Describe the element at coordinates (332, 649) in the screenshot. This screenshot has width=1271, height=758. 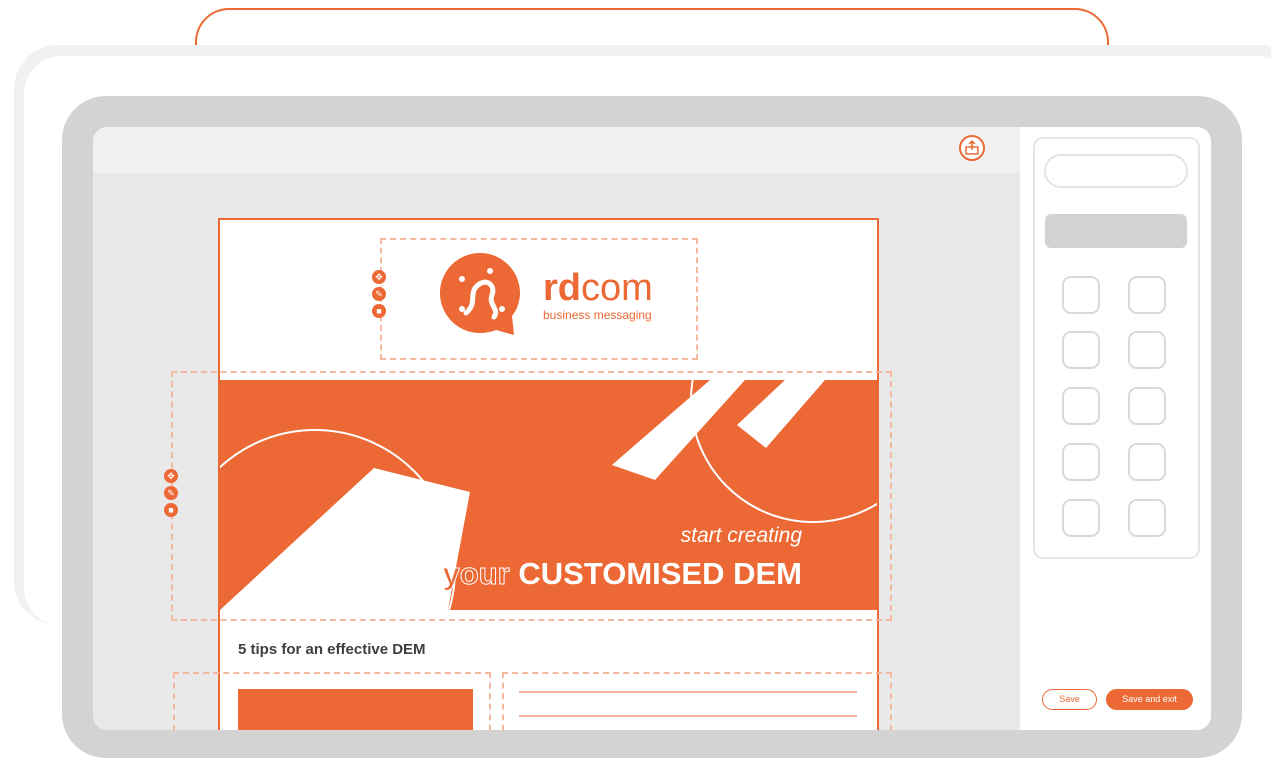
I see `article-title: 5 tips for an effective DEM` at that location.